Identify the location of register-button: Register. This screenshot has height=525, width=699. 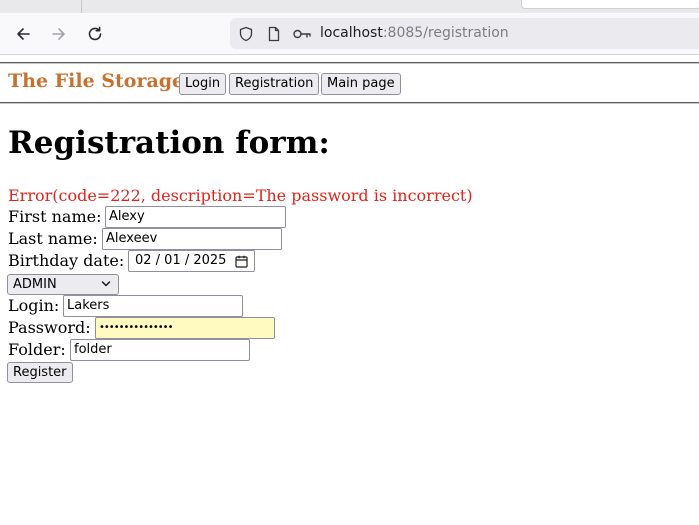
(40, 372).